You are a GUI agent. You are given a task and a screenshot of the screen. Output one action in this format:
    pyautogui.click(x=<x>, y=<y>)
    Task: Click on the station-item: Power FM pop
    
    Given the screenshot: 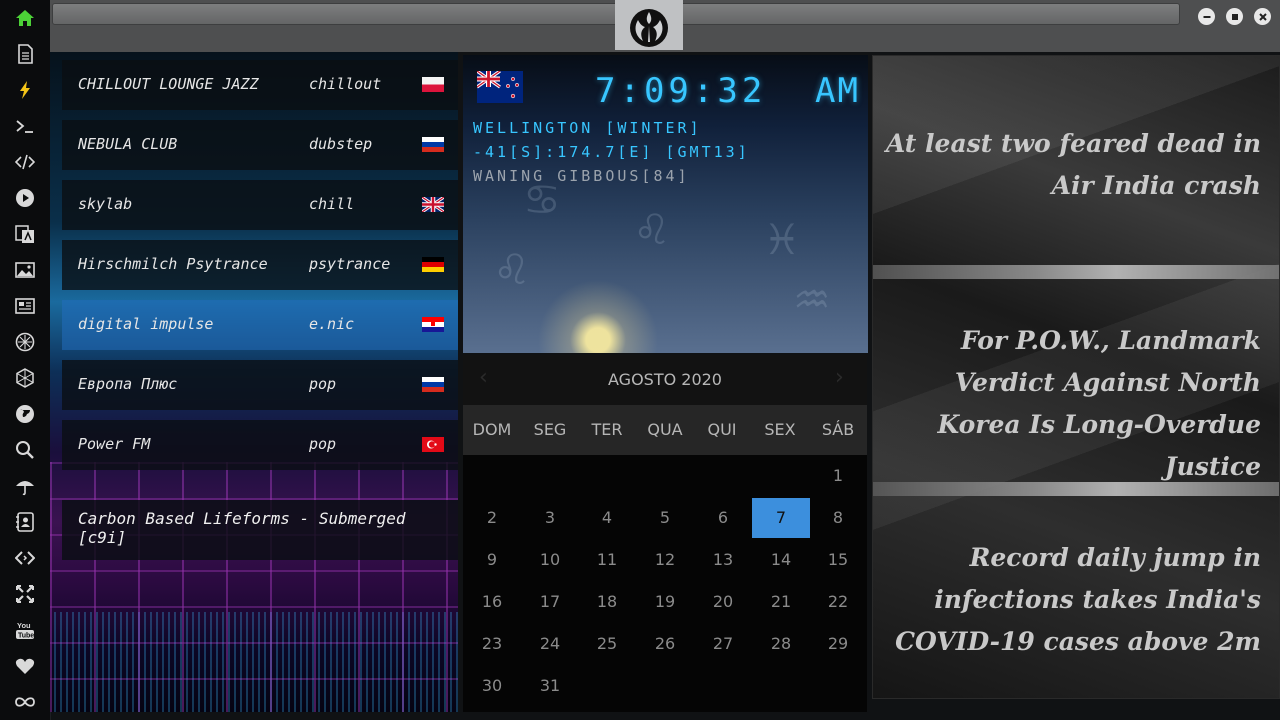 What is the action you would take?
    pyautogui.click(x=260, y=445)
    